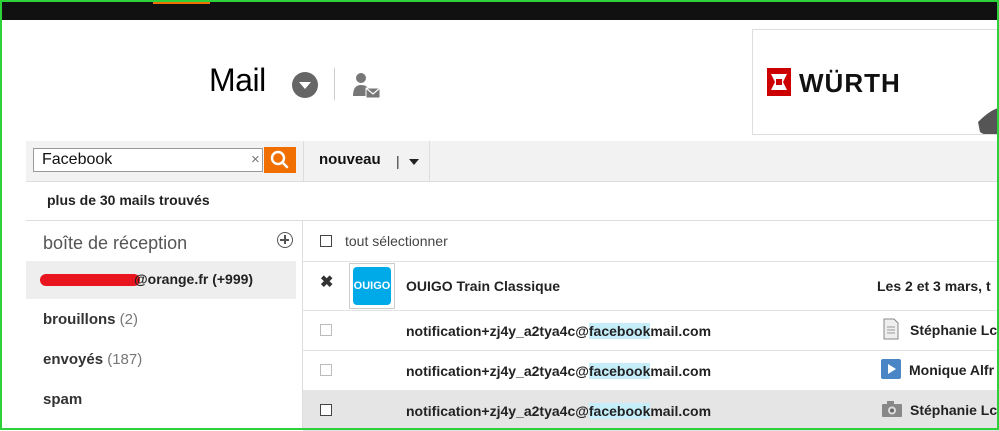  I want to click on chevron-down-circle-icon, so click(305, 85).